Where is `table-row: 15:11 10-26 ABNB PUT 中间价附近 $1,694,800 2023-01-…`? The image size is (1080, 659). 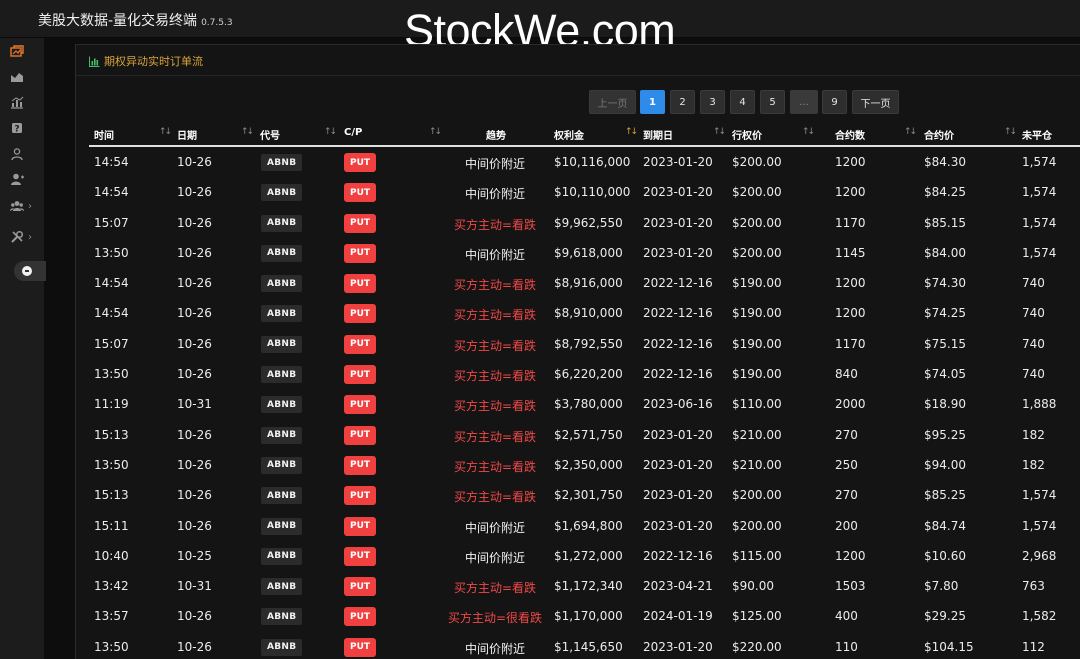 table-row: 15:11 10-26 ABNB PUT 中间价附近 $1,694,800 2023-01-… is located at coordinates (584, 526).